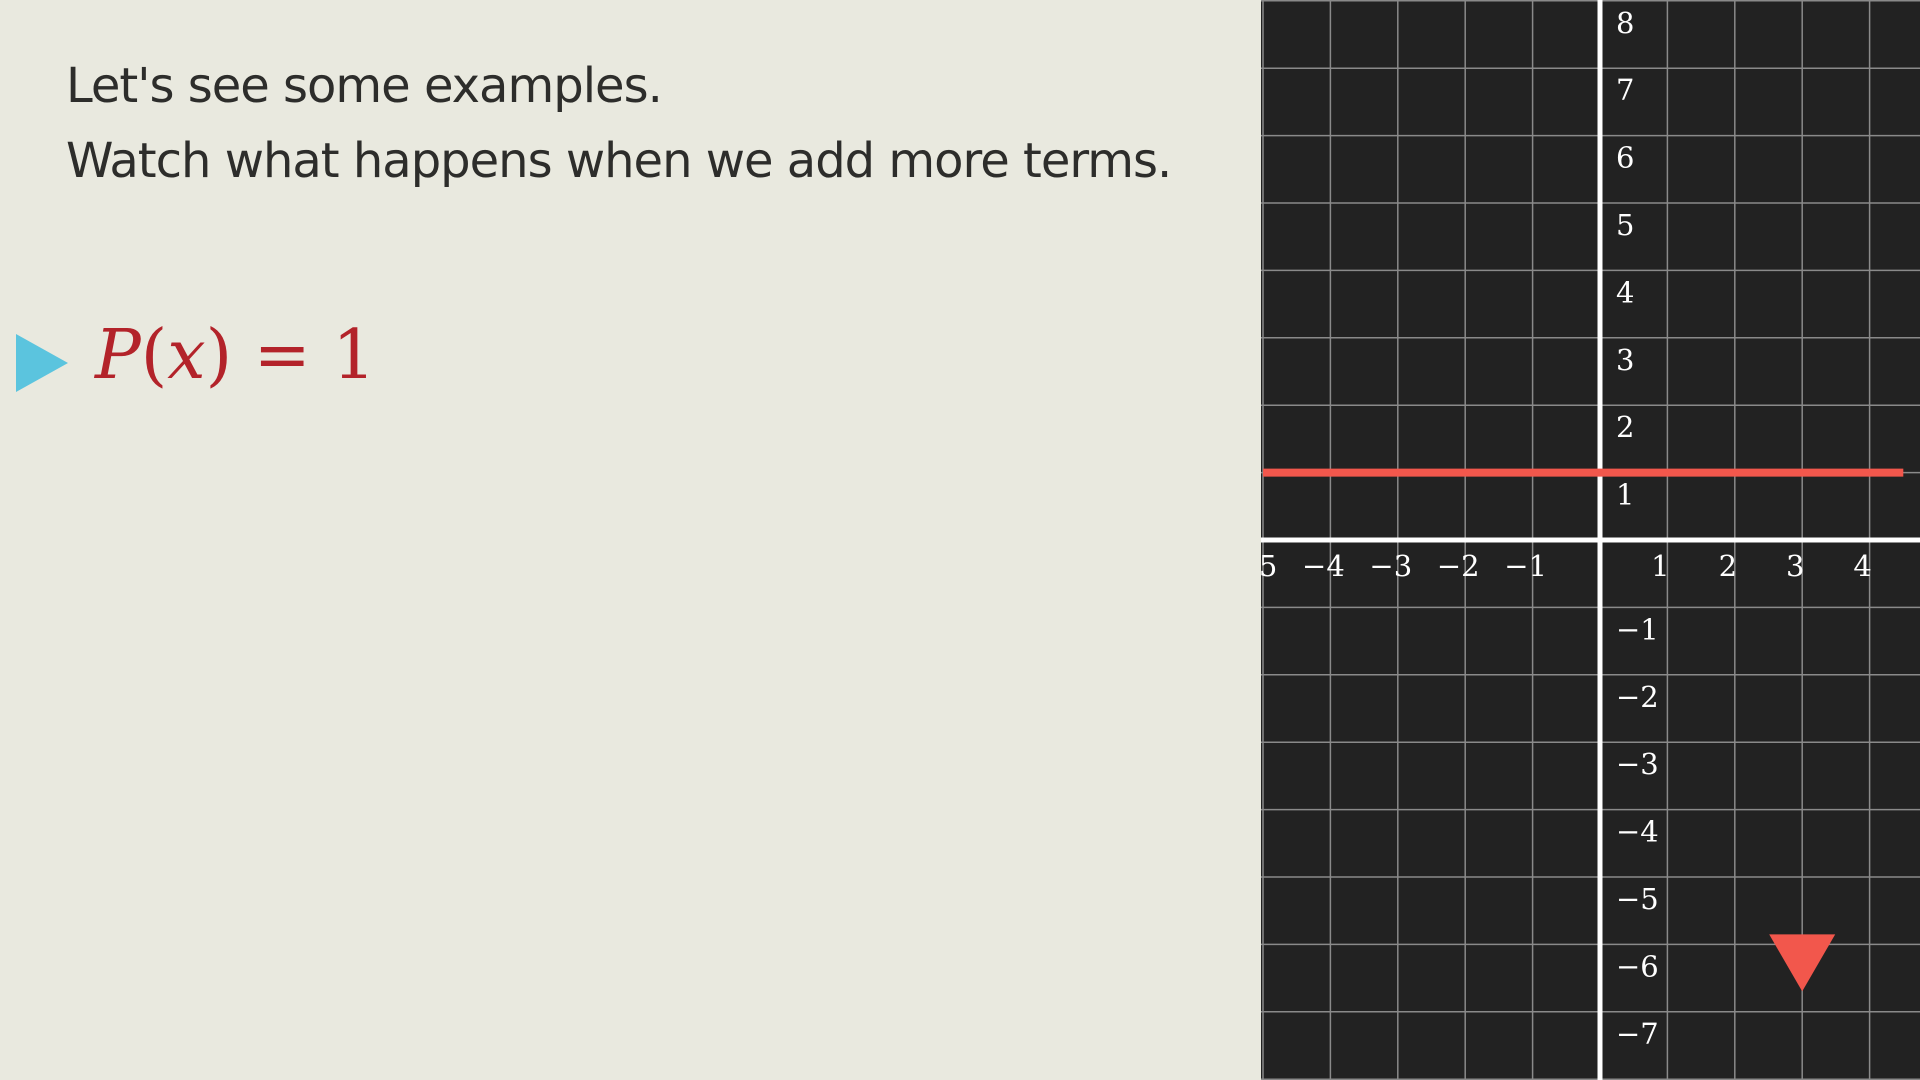  What do you see at coordinates (219, 355) in the screenshot?
I see `equation-close-paren: )` at bounding box center [219, 355].